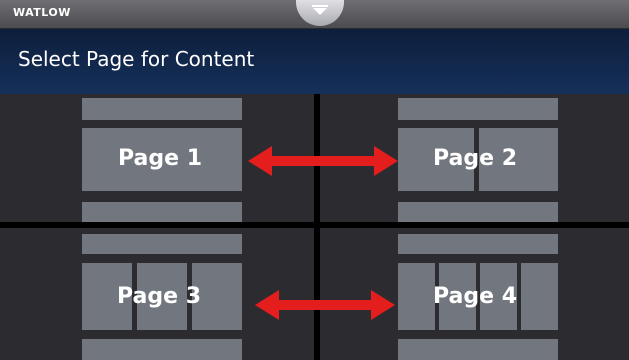 The image size is (629, 360). What do you see at coordinates (478, 109) in the screenshot?
I see `page-2-header-block` at bounding box center [478, 109].